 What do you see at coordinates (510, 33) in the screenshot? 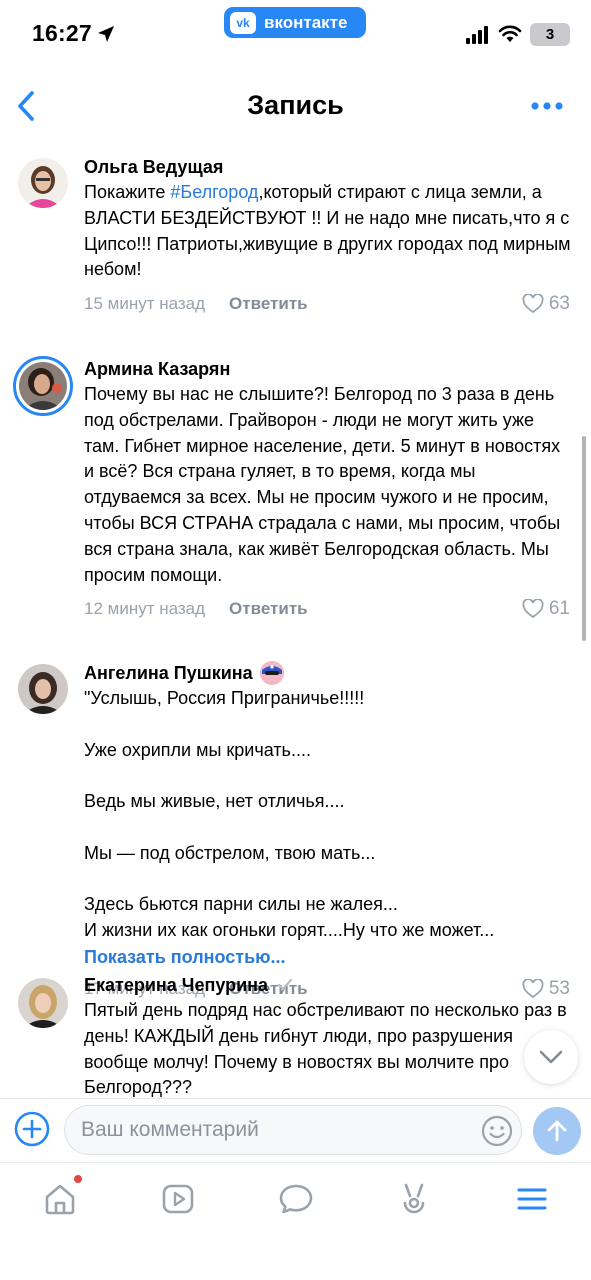
I see `wifi-icon` at bounding box center [510, 33].